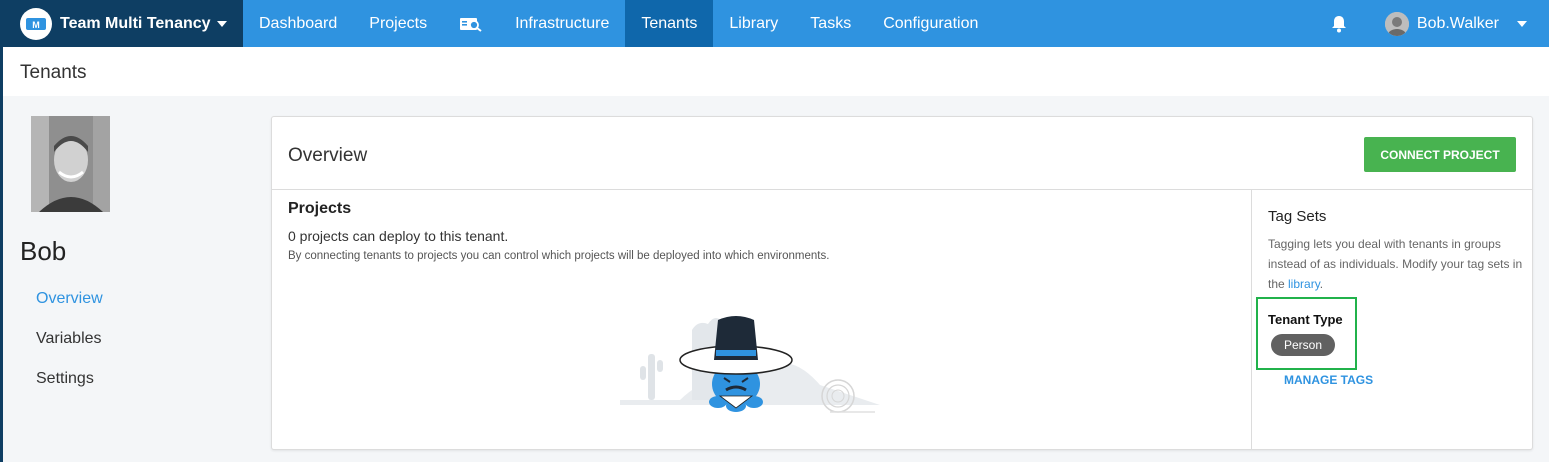 This screenshot has width=1549, height=462. I want to click on sidebar-item-settings: Settings, so click(65, 379).